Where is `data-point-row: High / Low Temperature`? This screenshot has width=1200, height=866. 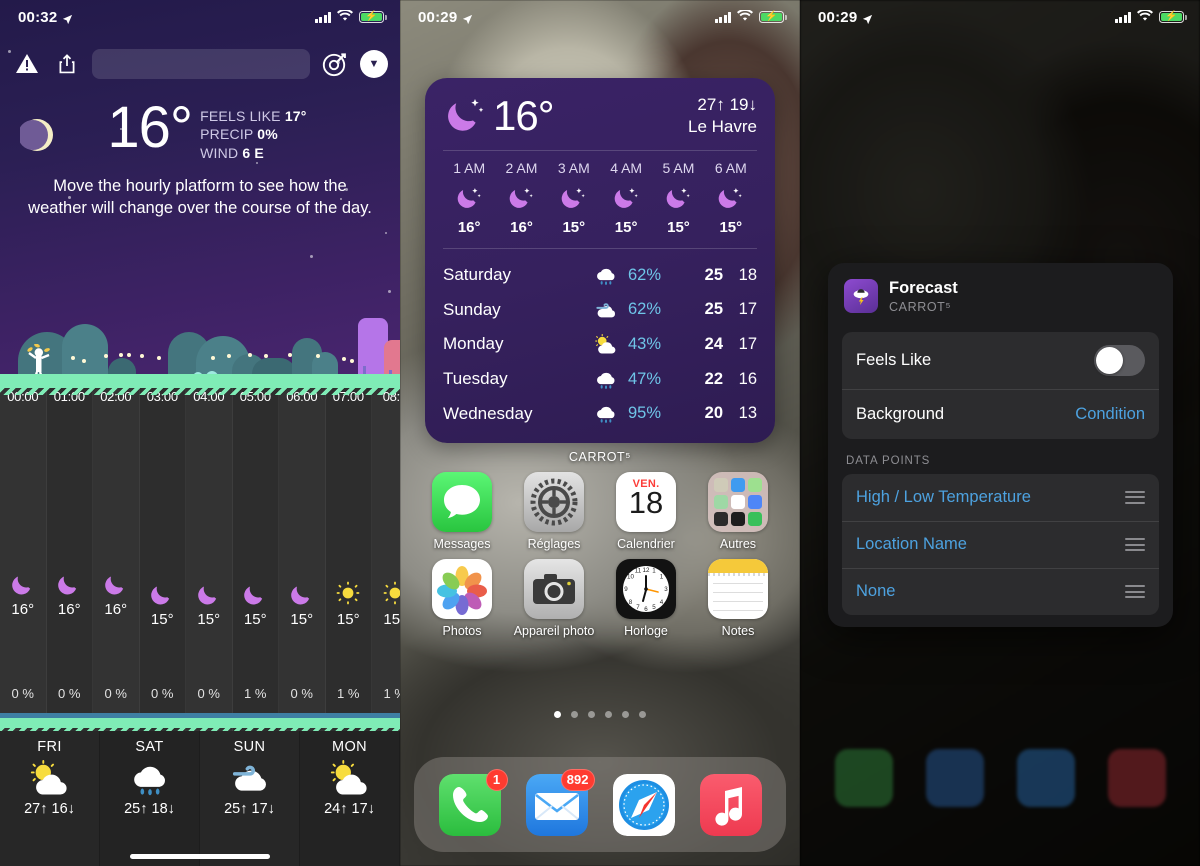 data-point-row: High / Low Temperature is located at coordinates (1000, 497).